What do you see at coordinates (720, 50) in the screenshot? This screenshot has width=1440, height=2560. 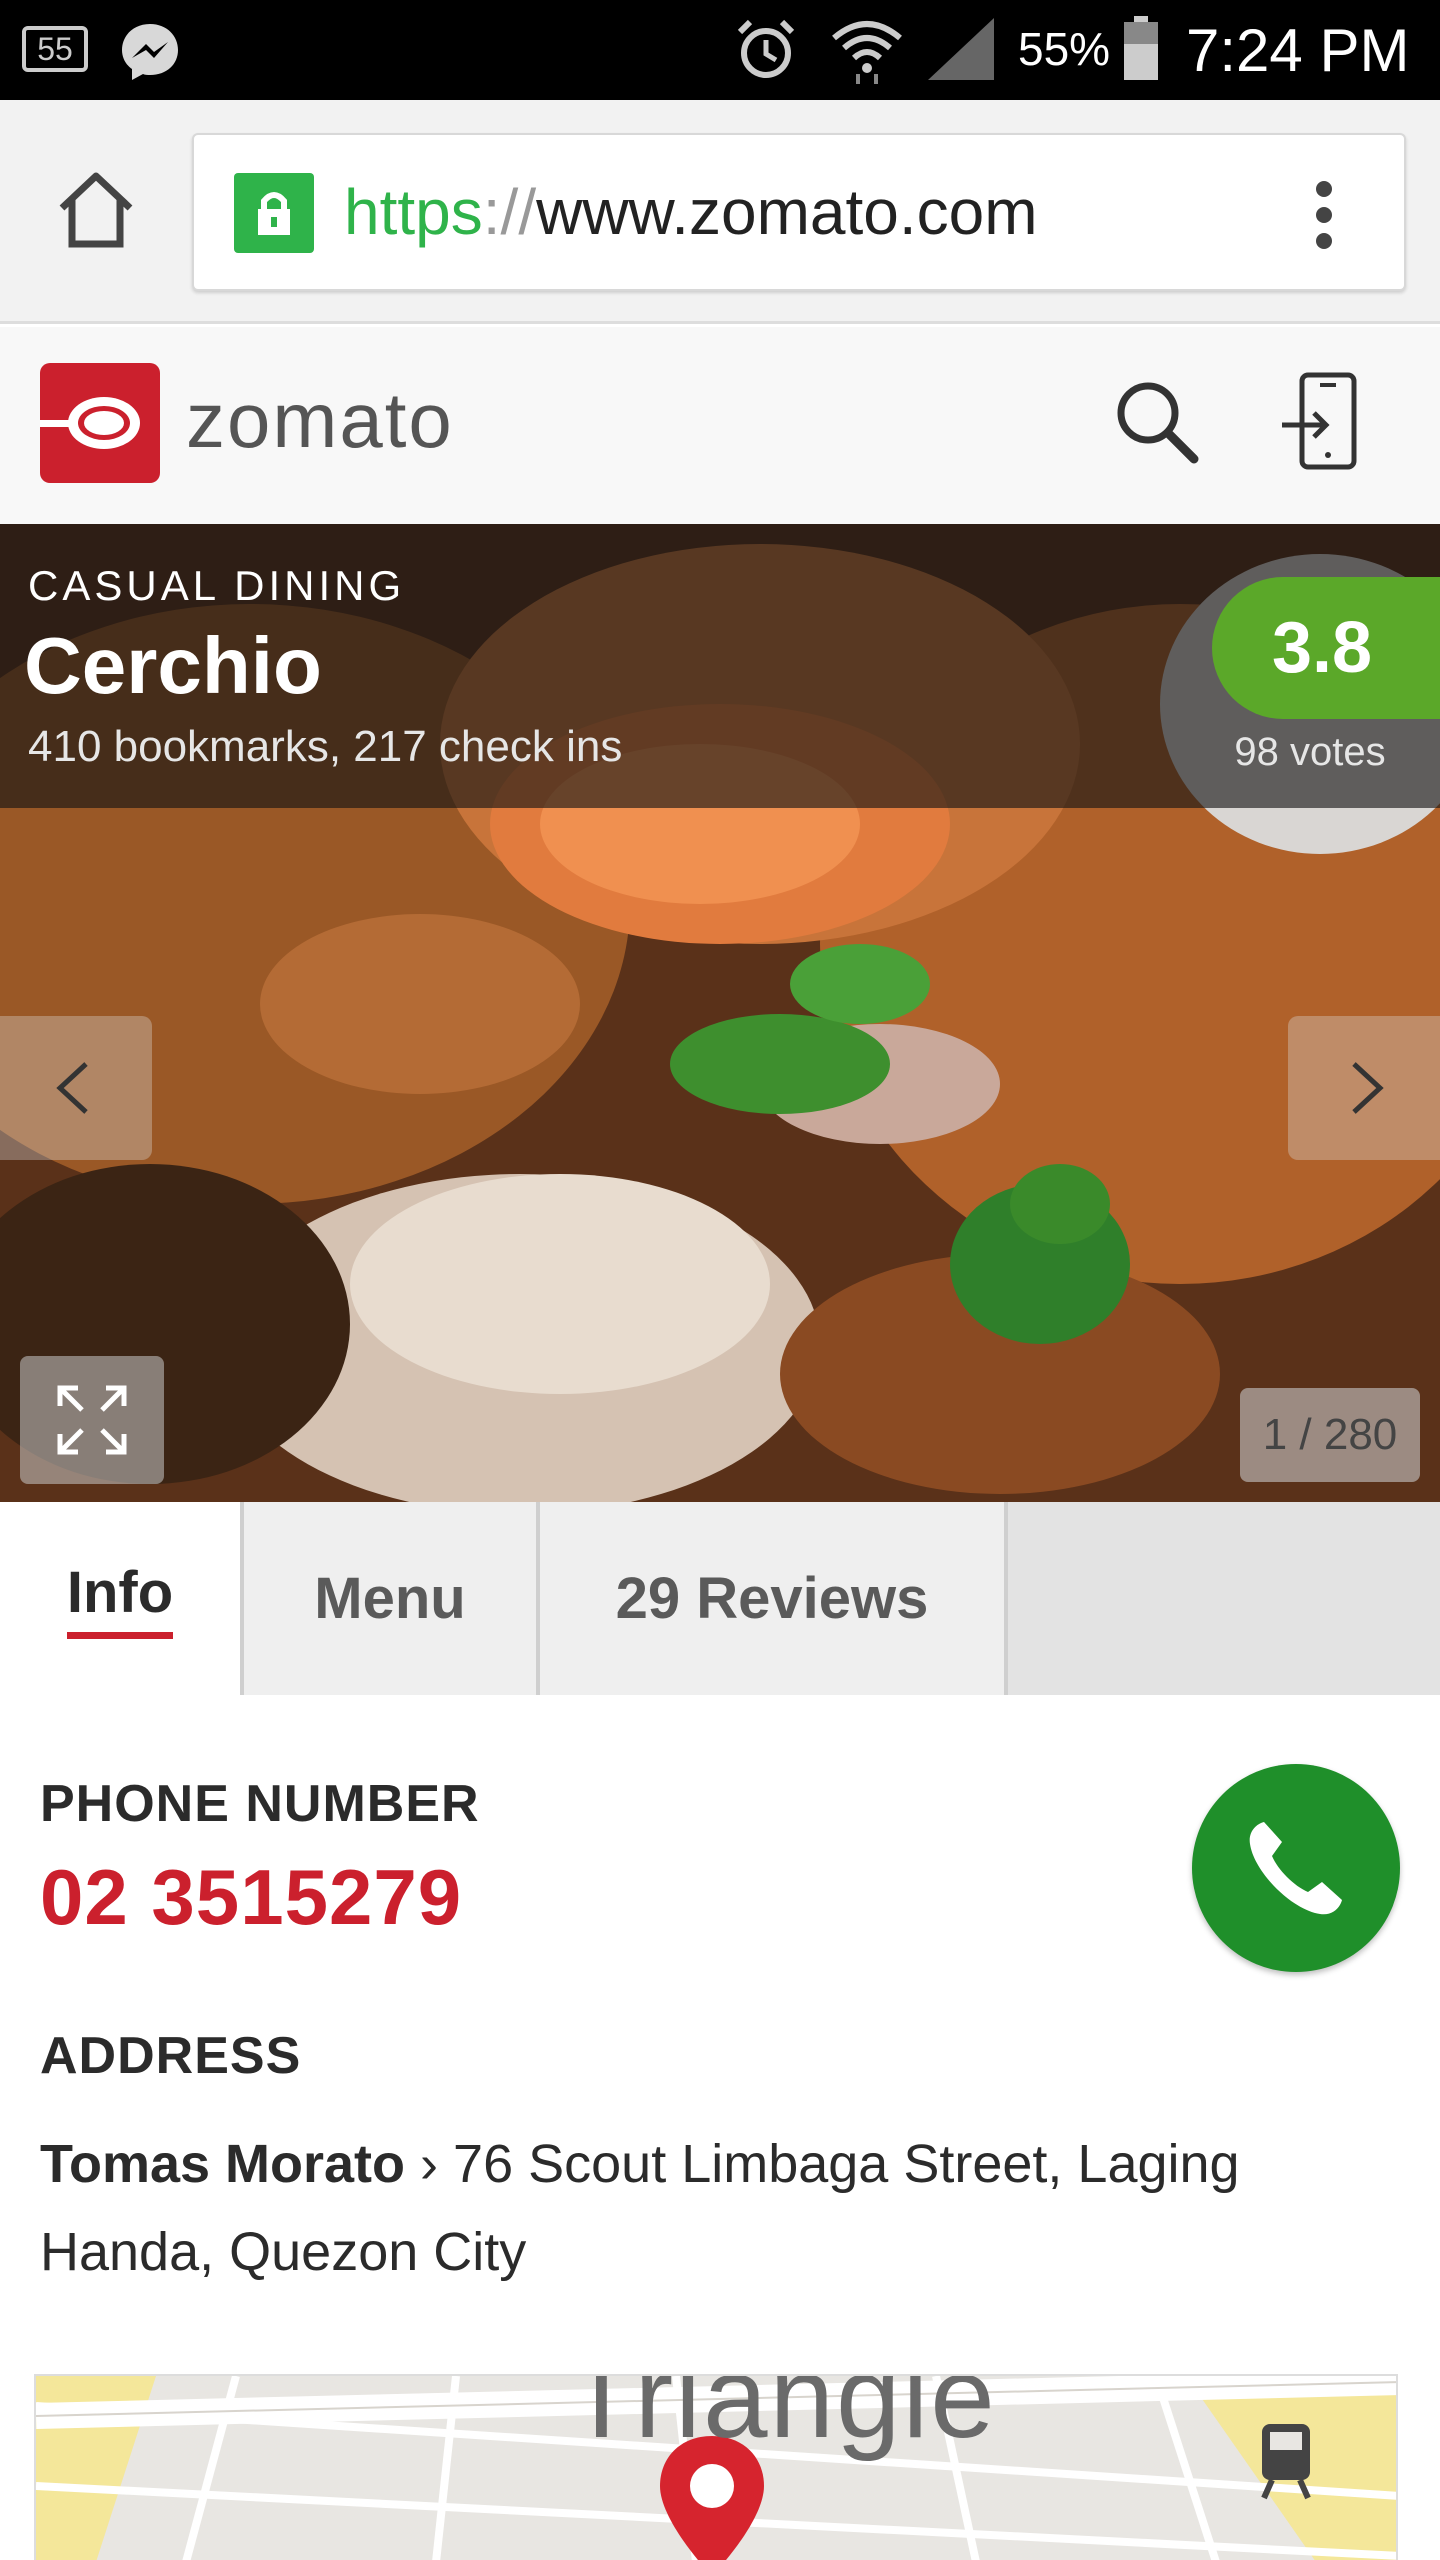 I see `status-bar: 55 55% 7:24 PM` at bounding box center [720, 50].